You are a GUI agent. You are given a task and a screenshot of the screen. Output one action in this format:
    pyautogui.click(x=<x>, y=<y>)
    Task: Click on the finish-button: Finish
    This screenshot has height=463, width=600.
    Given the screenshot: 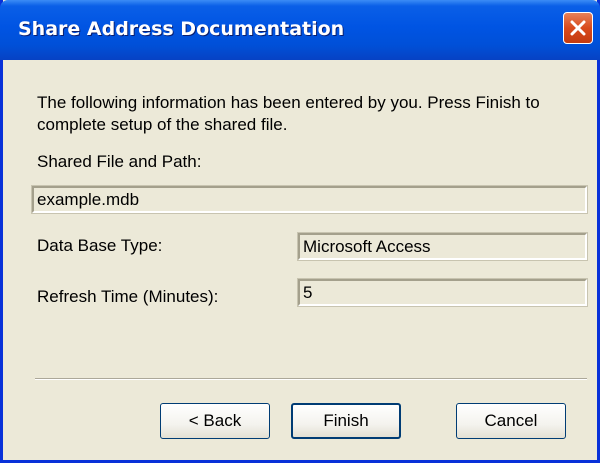 What is the action you would take?
    pyautogui.click(x=346, y=421)
    